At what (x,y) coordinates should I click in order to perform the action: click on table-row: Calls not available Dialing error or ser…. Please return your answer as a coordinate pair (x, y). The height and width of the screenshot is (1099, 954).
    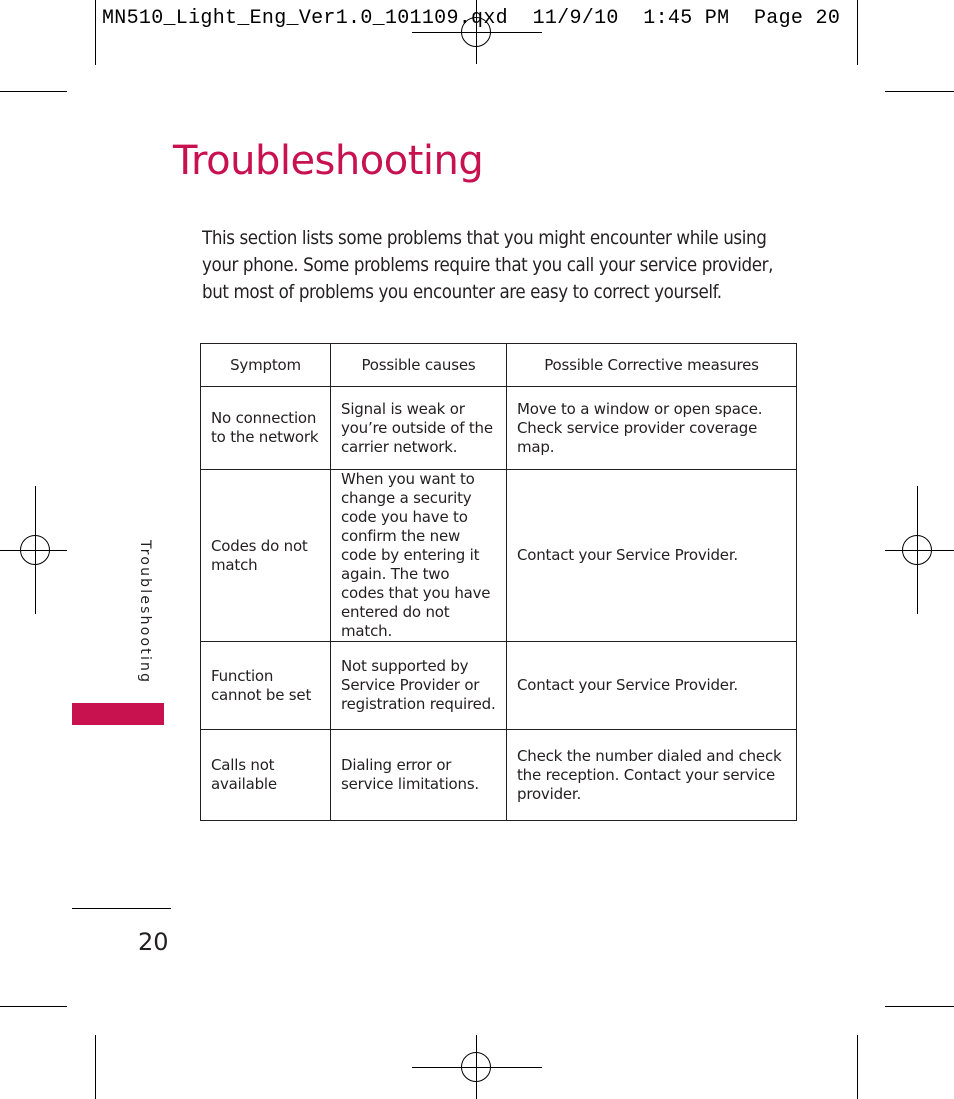
    Looking at the image, I should click on (498, 775).